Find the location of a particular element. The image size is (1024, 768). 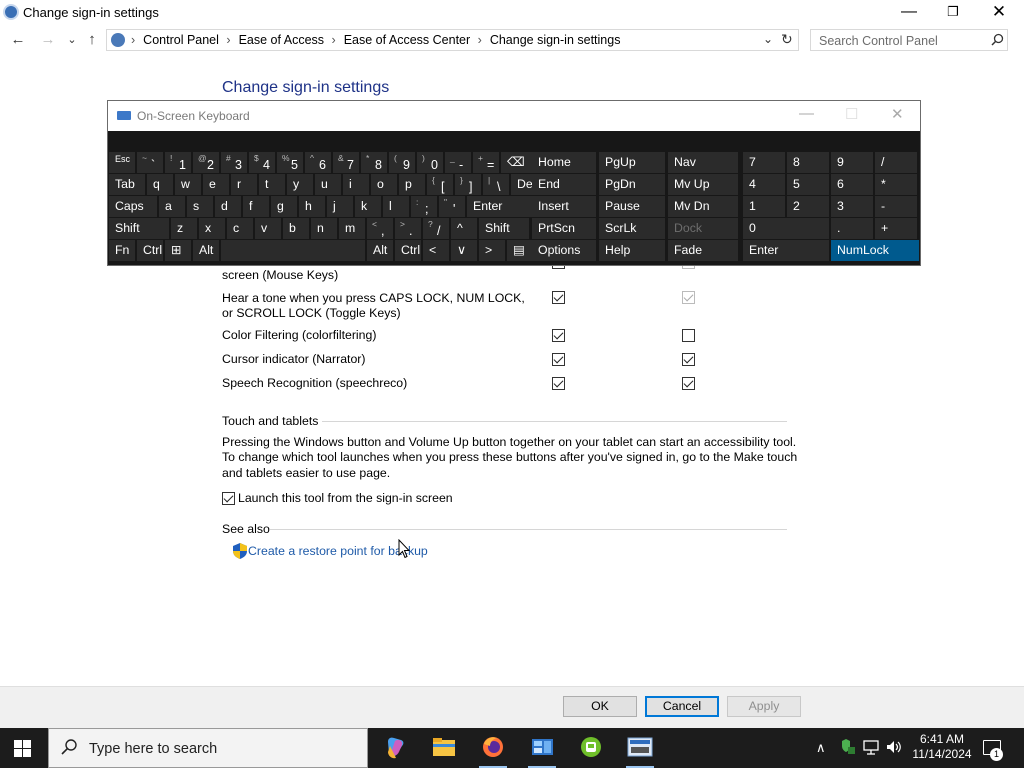

taskbar-search-input: Type here to search is located at coordinates (153, 749).